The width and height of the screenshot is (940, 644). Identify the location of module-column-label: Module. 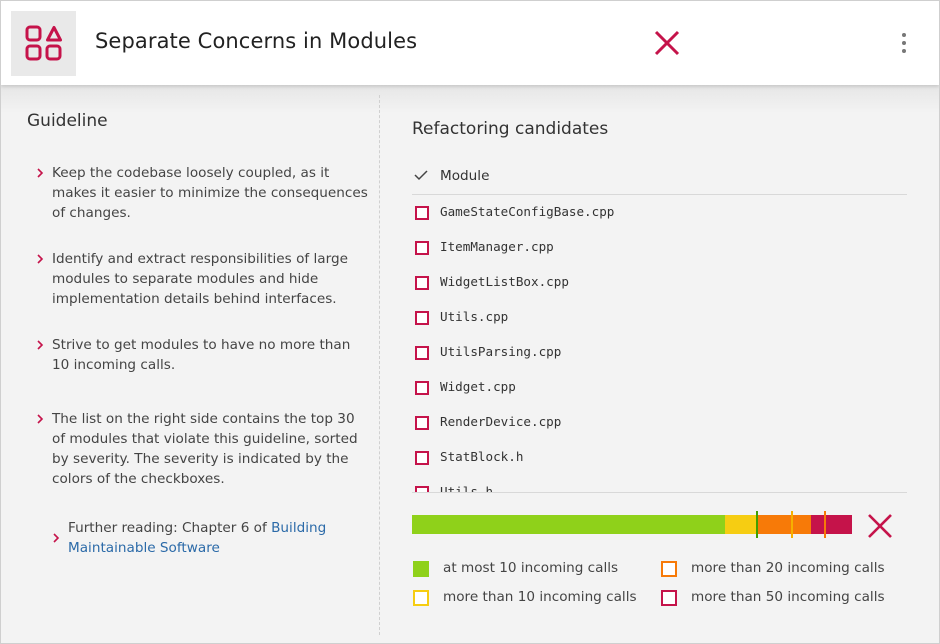
(465, 176).